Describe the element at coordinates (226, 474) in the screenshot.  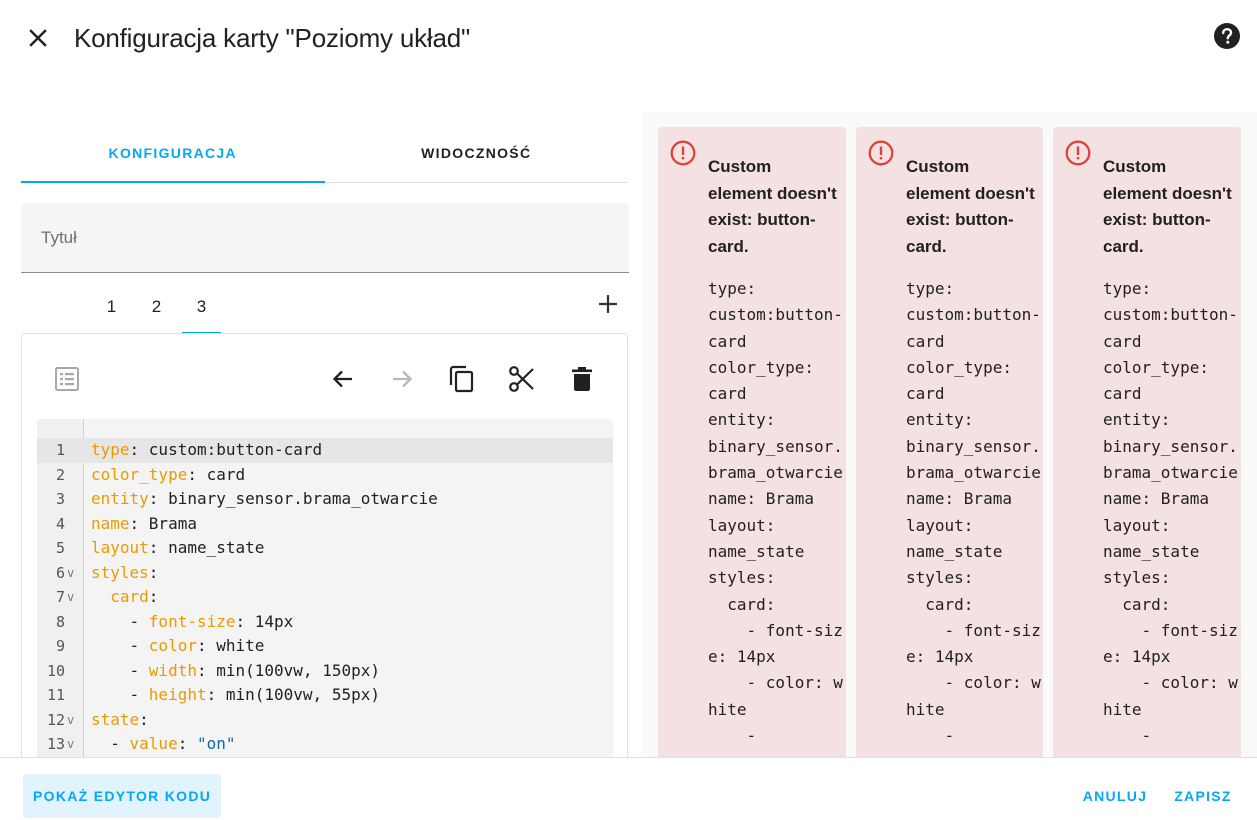
I see `yaml-value: card` at that location.